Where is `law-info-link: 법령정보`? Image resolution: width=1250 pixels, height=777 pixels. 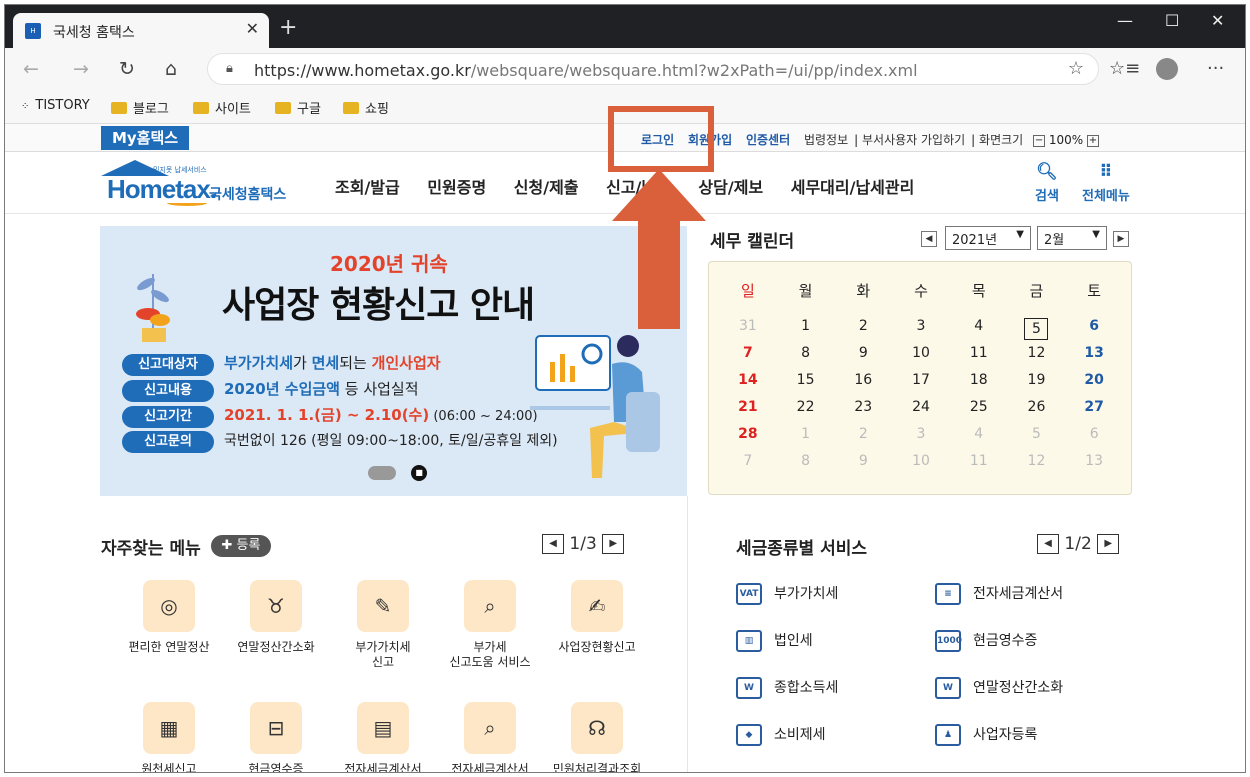
law-info-link: 법령정보 is located at coordinates (826, 140).